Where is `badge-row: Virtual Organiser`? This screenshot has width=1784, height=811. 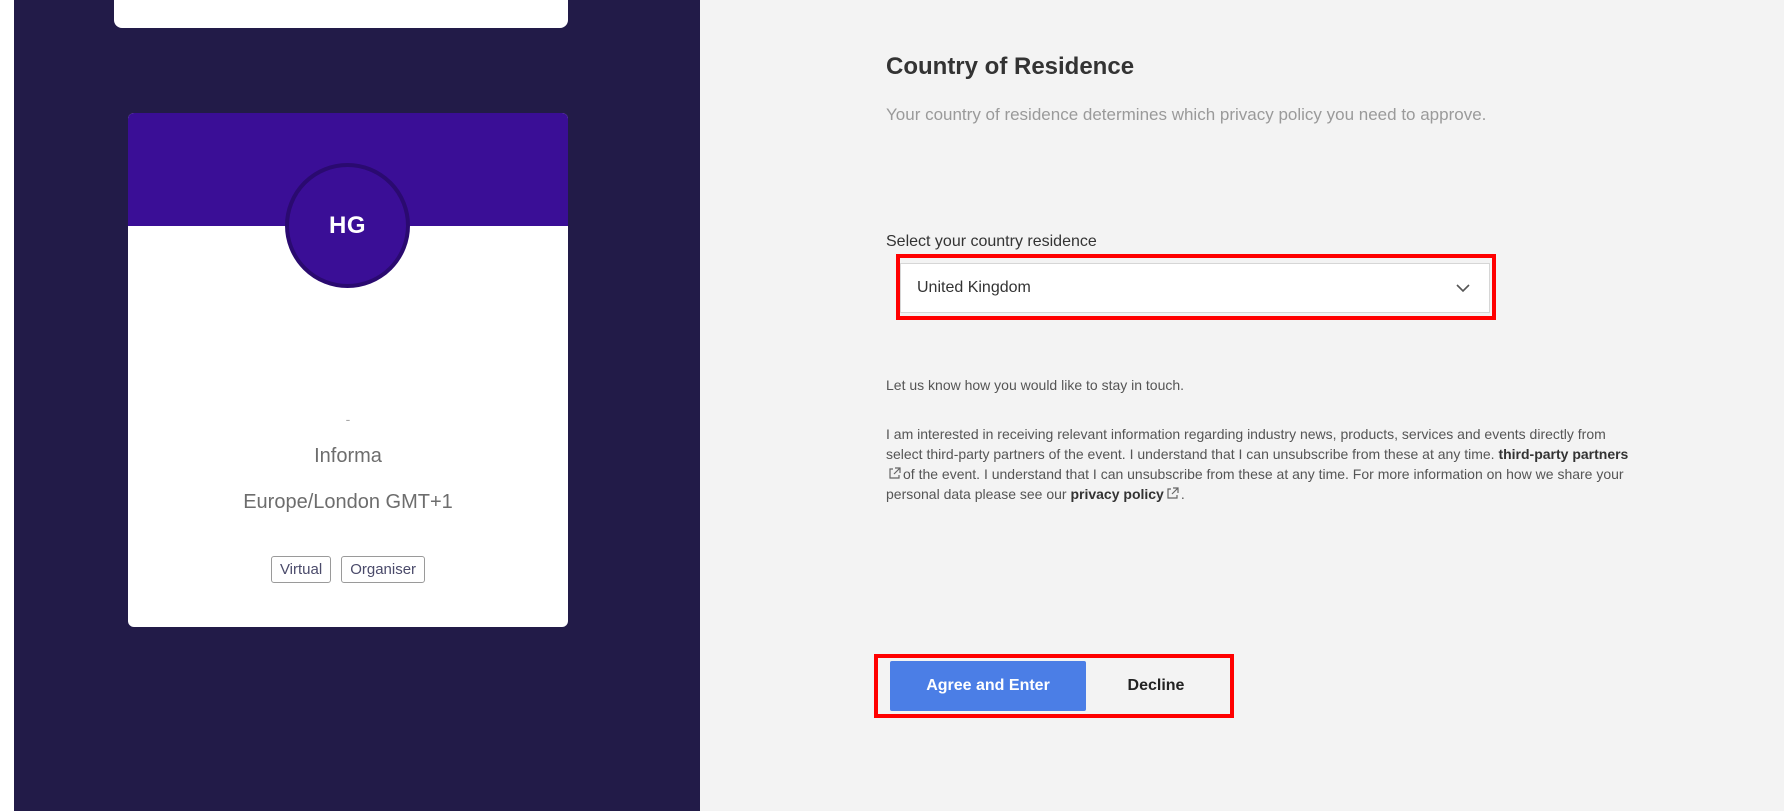 badge-row: Virtual Organiser is located at coordinates (348, 569).